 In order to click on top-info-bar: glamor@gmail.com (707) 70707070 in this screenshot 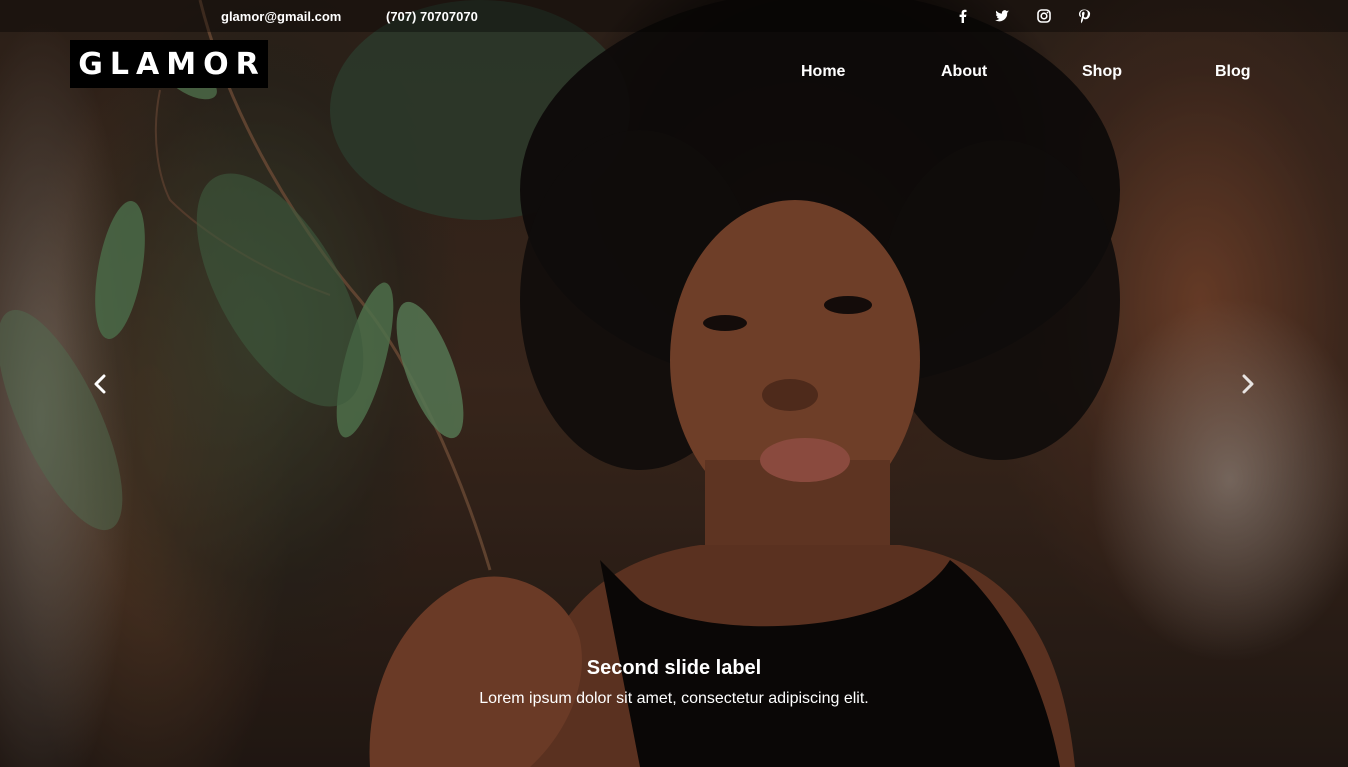, I will do `click(674, 16)`.